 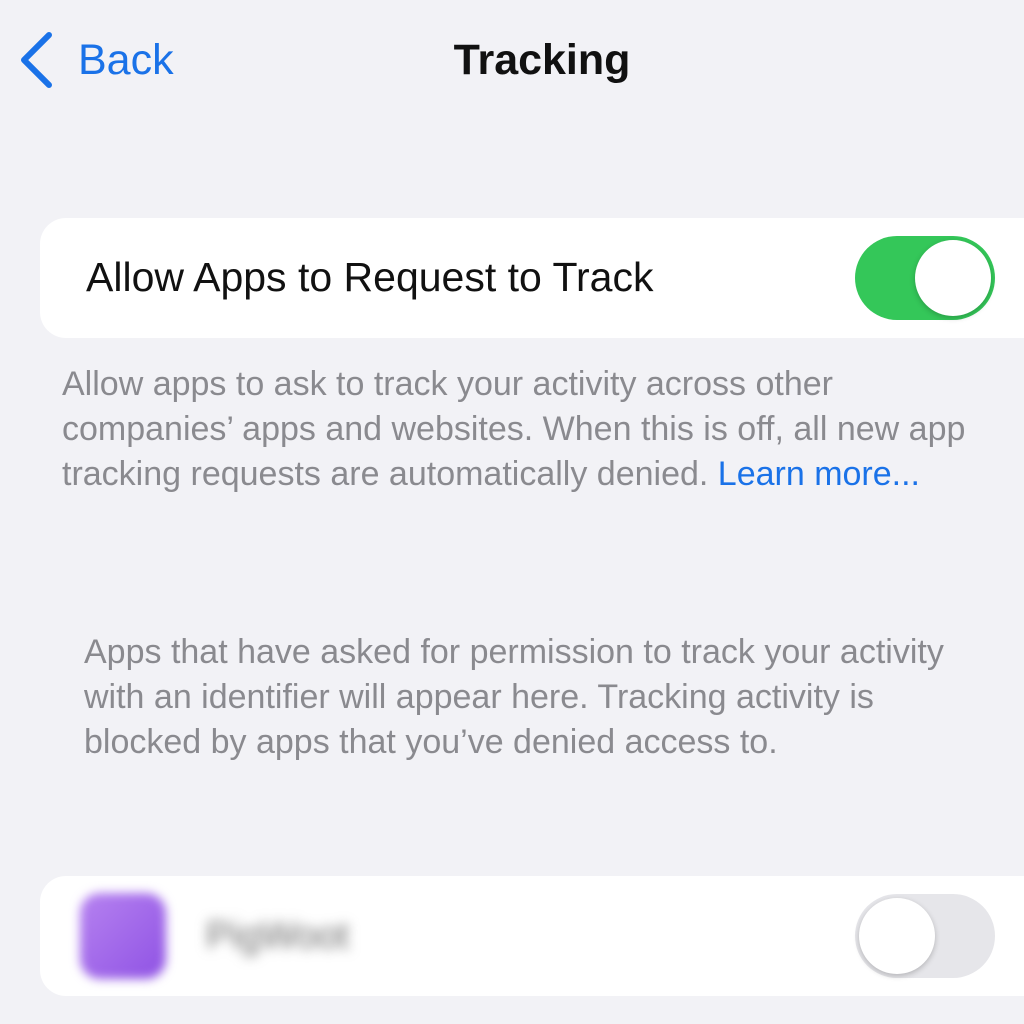 I want to click on app-name: PigWoot, so click(x=277, y=936).